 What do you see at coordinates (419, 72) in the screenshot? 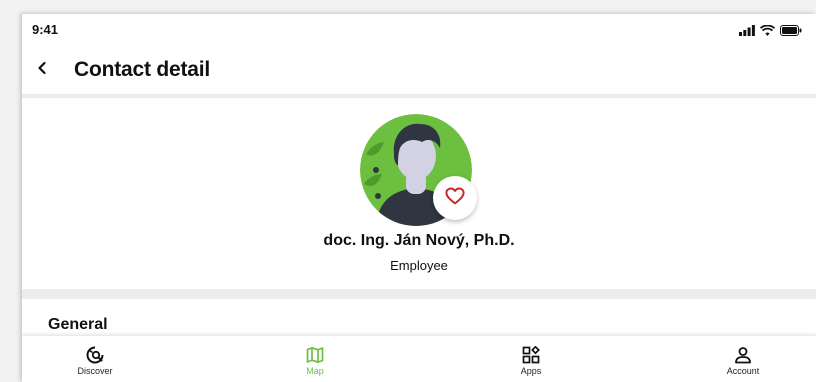
I see `app-header: Contact detail` at bounding box center [419, 72].